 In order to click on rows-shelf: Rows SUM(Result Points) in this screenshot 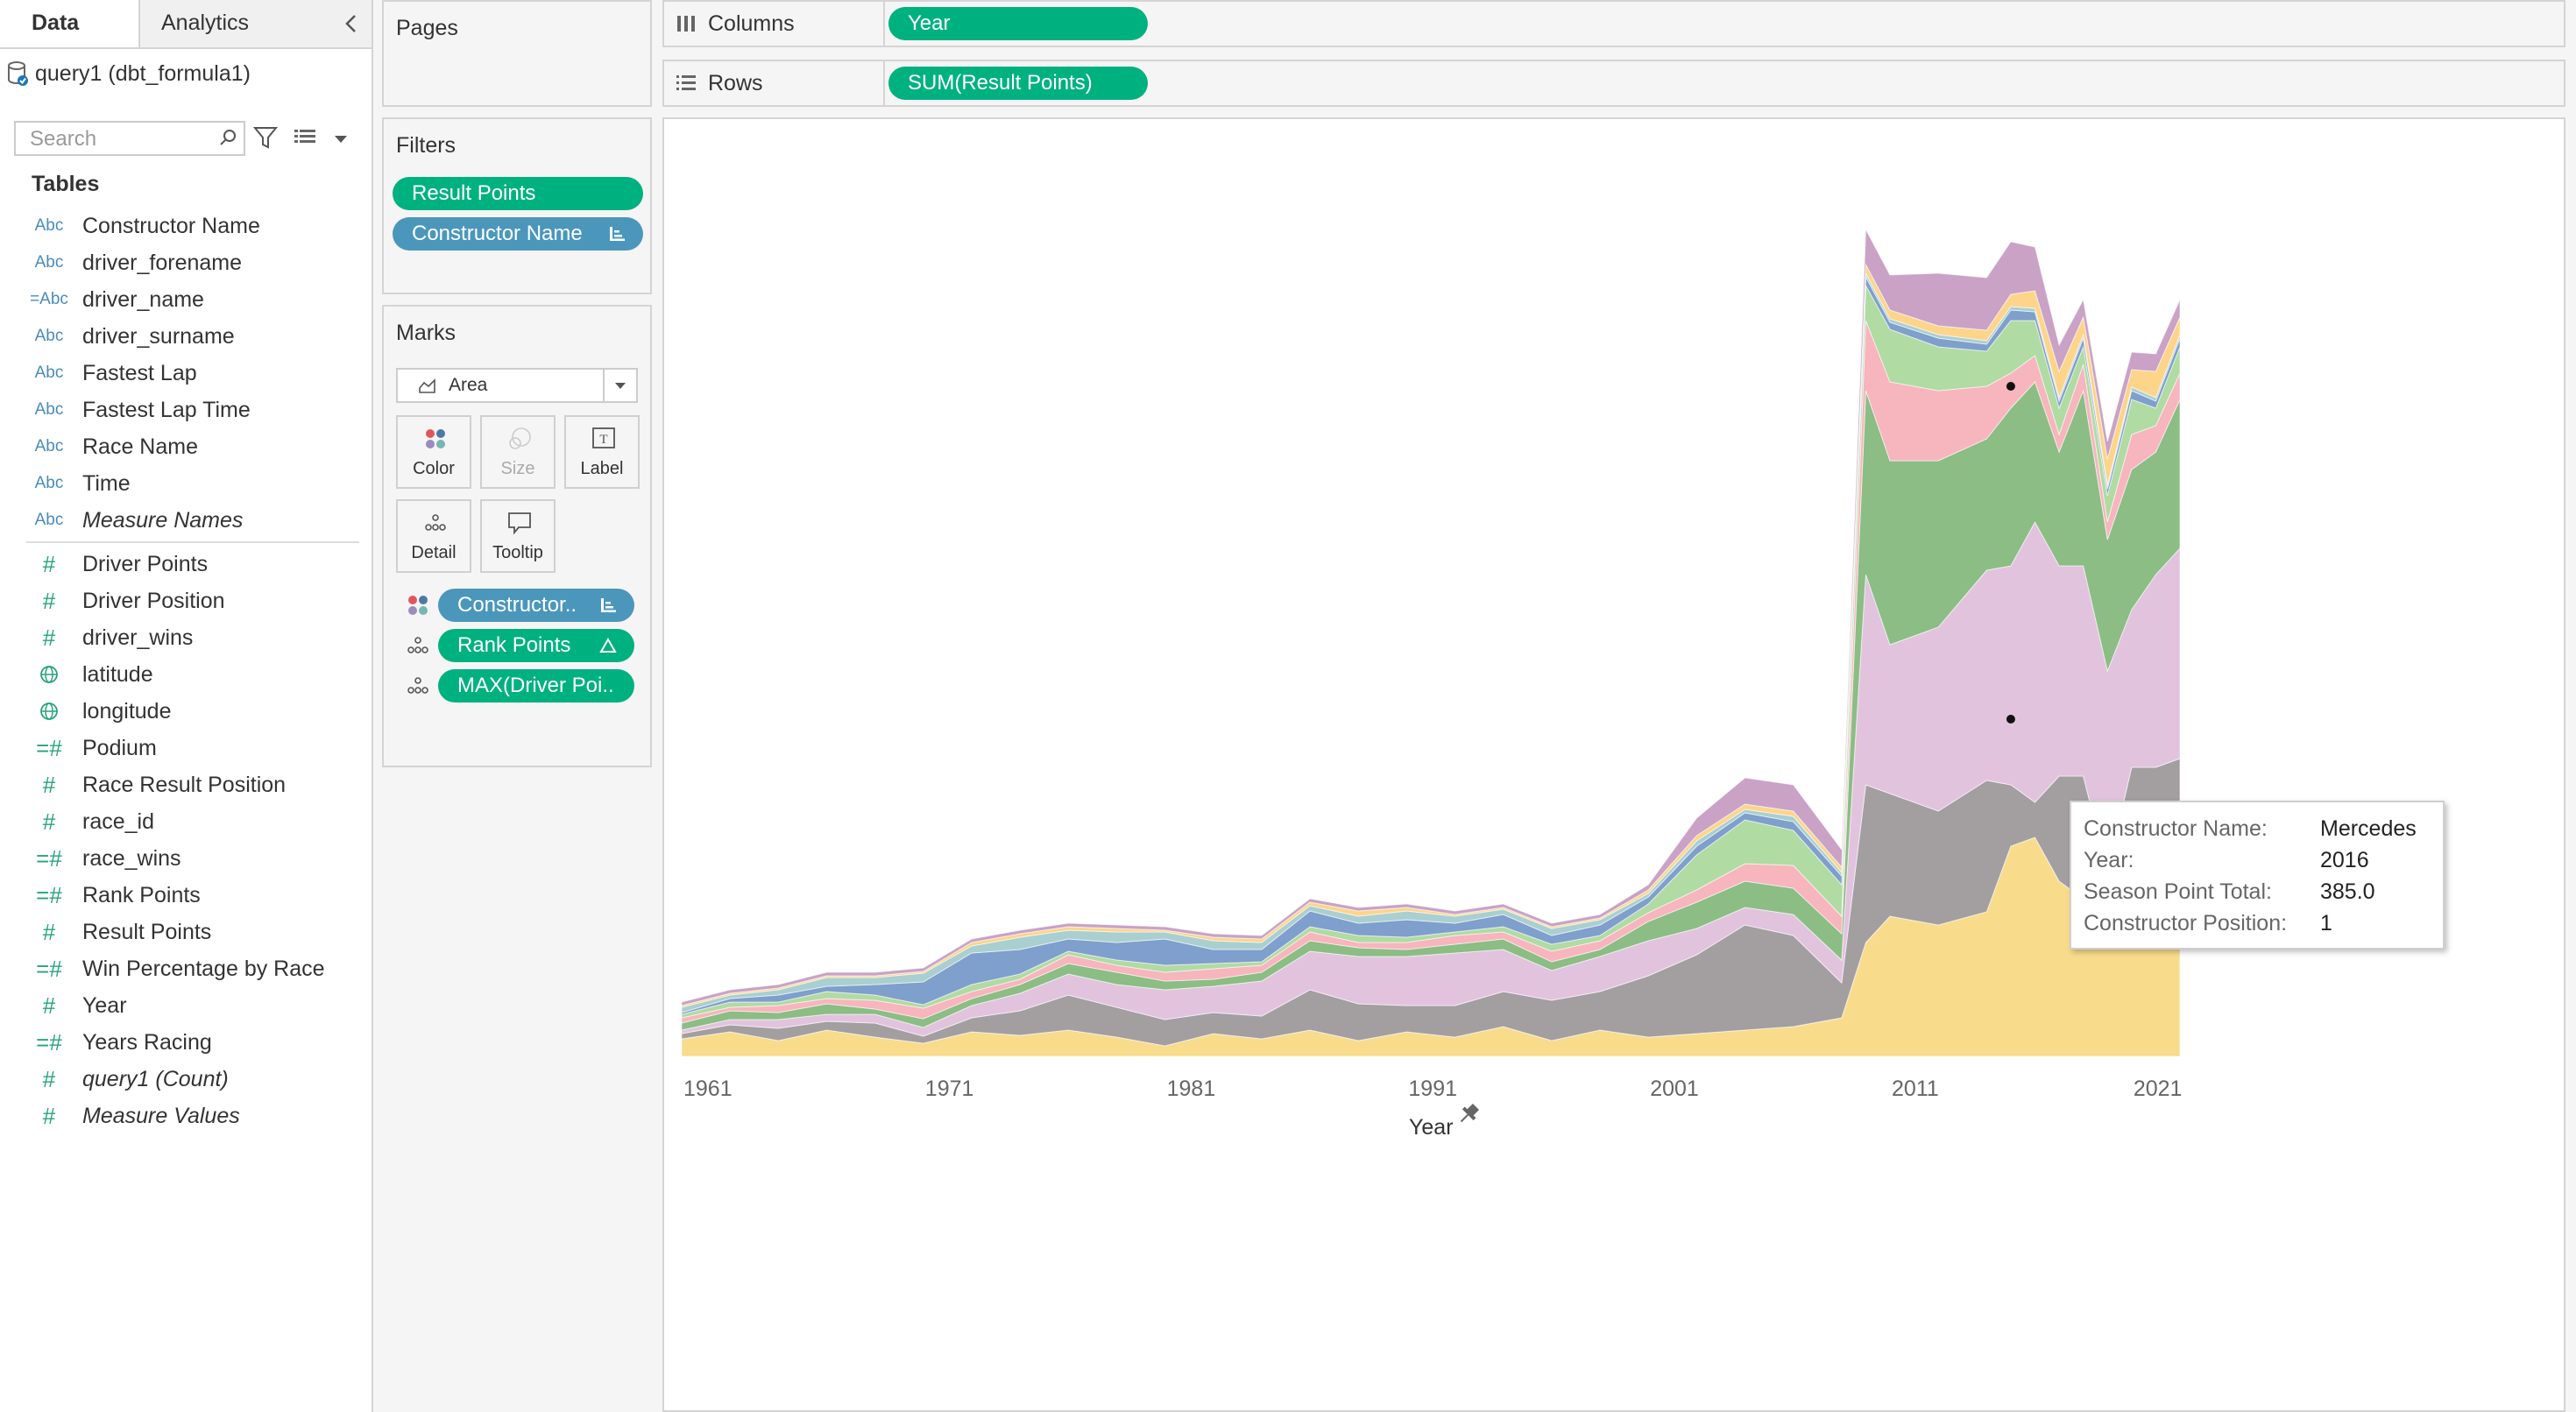, I will do `click(1613, 84)`.